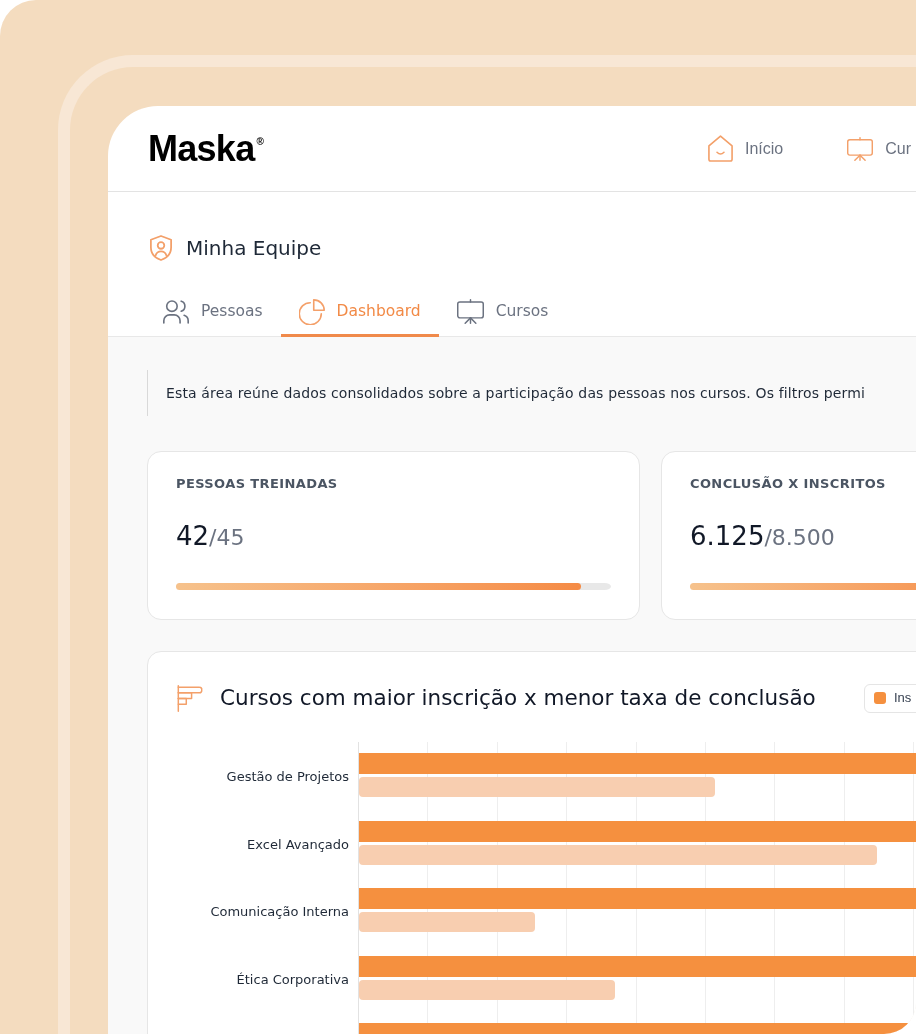 The height and width of the screenshot is (1034, 916). Describe the element at coordinates (298, 844) in the screenshot. I see `axis-label: Excel Avançado` at that location.